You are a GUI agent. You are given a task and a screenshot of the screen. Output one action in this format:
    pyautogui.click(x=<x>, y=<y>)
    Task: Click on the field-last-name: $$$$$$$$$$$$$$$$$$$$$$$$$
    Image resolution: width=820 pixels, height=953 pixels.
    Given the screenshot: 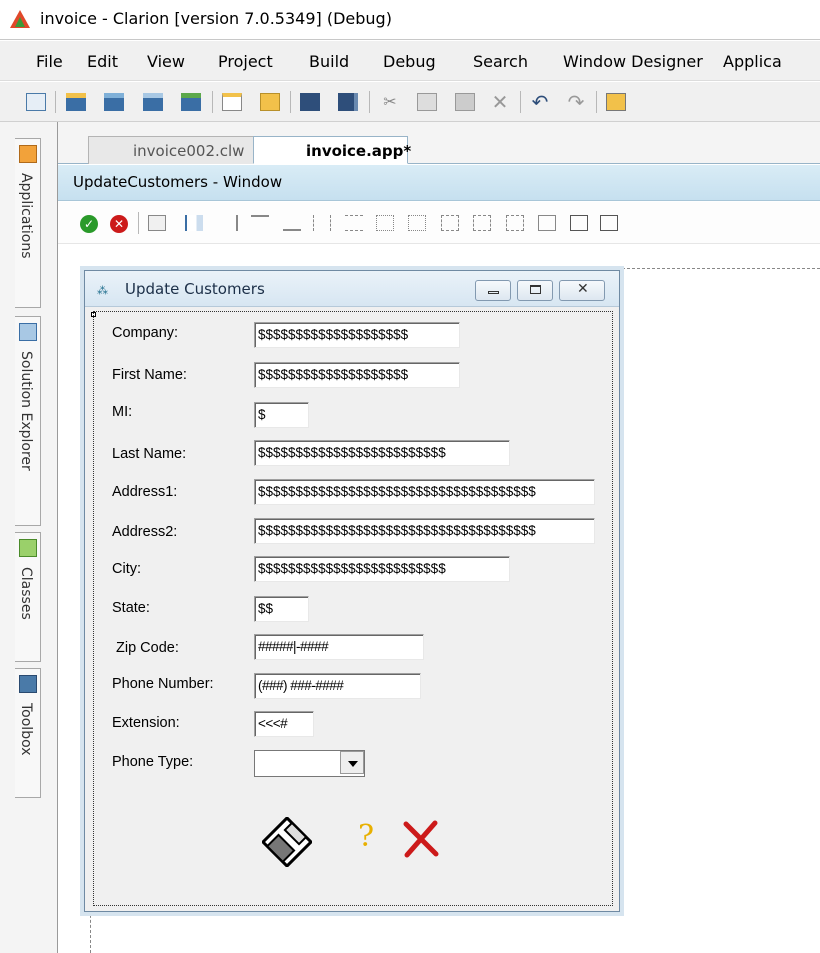 What is the action you would take?
    pyautogui.click(x=382, y=453)
    